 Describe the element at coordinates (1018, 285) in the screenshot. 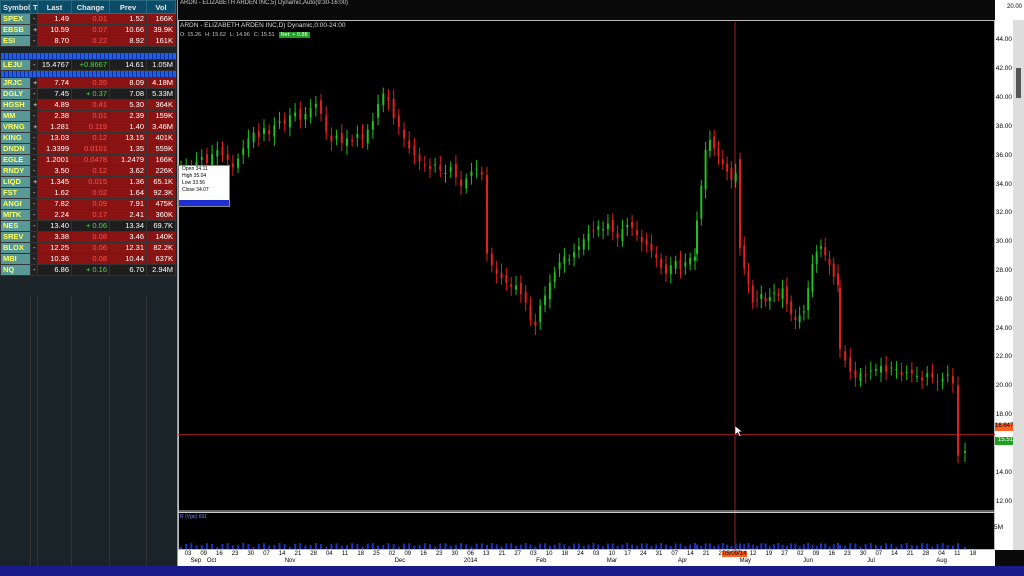

I see `vertical-scrollbar` at that location.